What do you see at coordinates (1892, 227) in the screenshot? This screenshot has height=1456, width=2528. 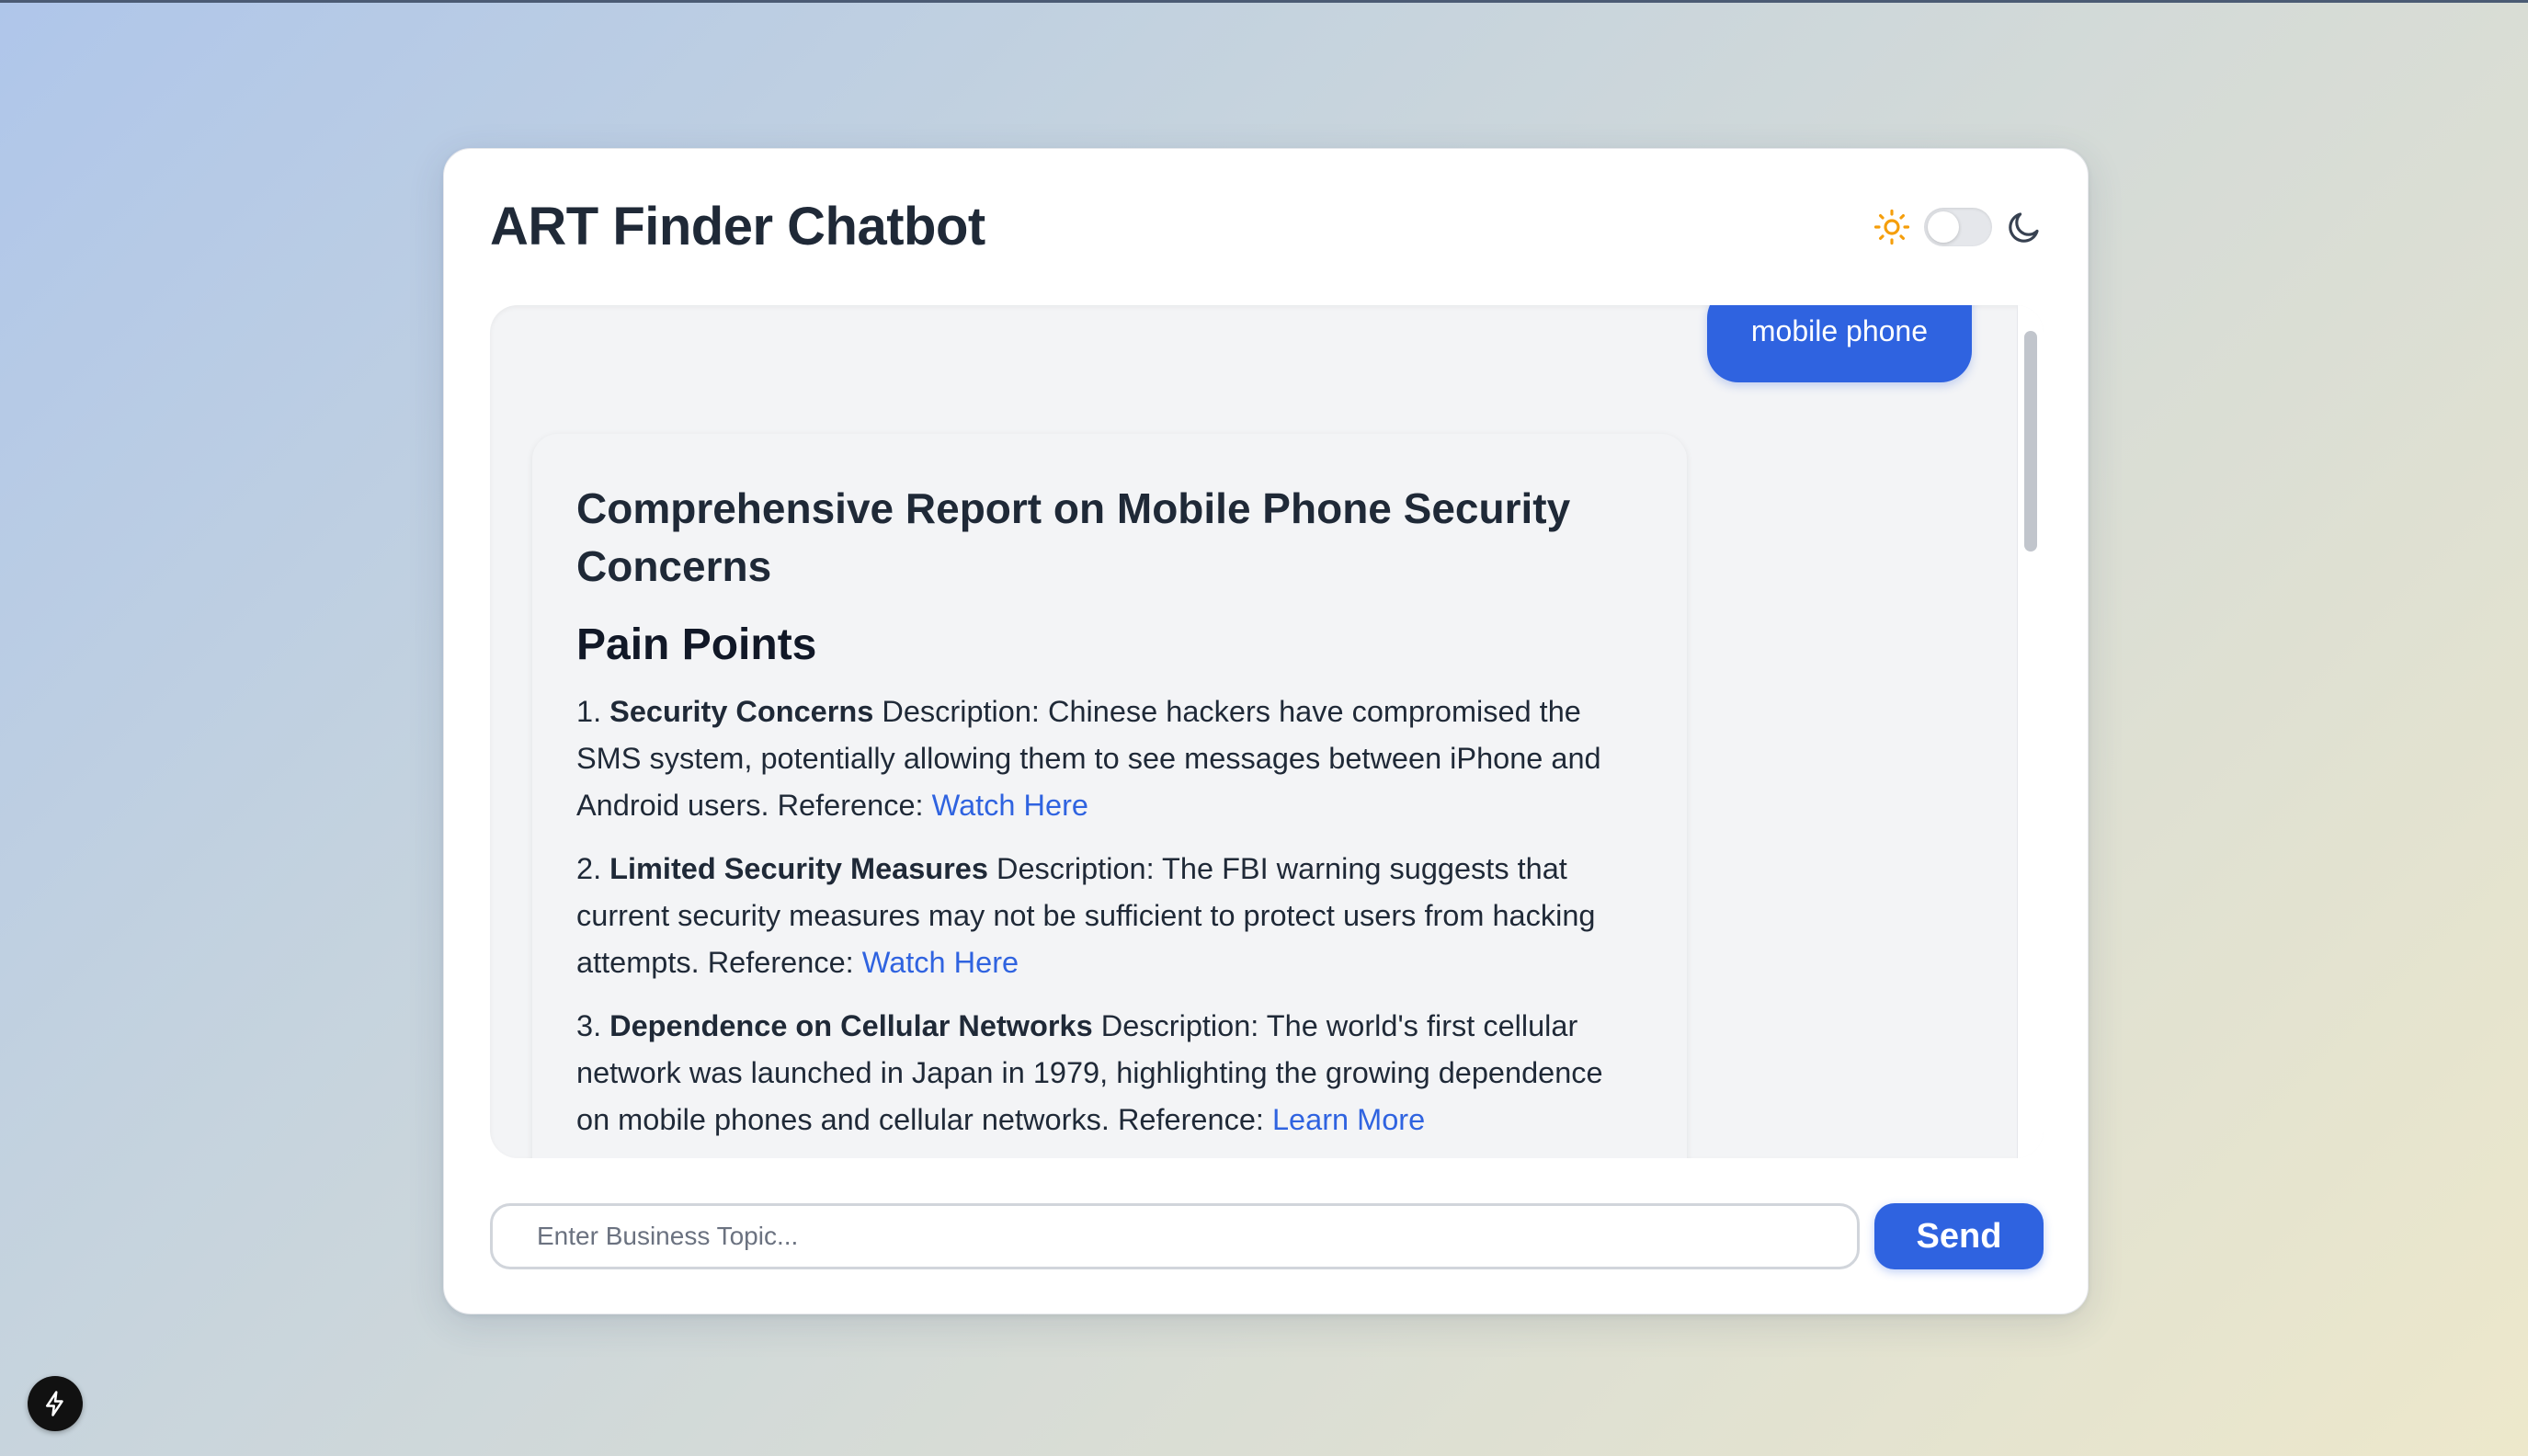 I see `sun-icon` at bounding box center [1892, 227].